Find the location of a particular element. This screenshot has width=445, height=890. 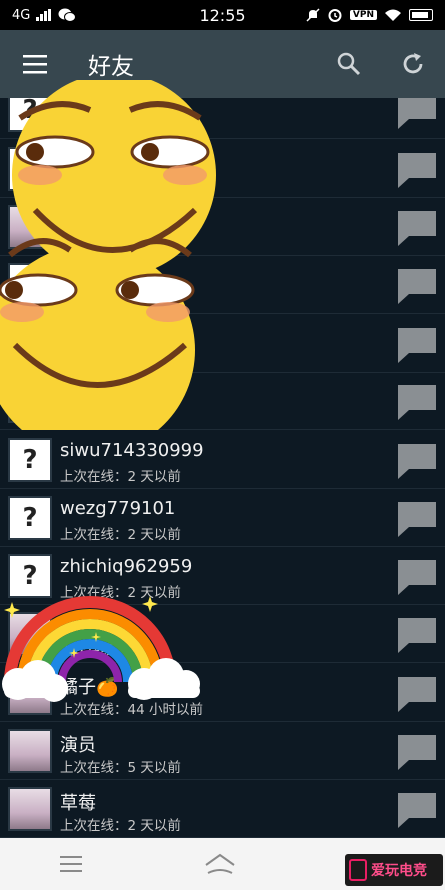

friend-row: ? zhichiq962959 上次在线：2 天以前 is located at coordinates (222, 576).